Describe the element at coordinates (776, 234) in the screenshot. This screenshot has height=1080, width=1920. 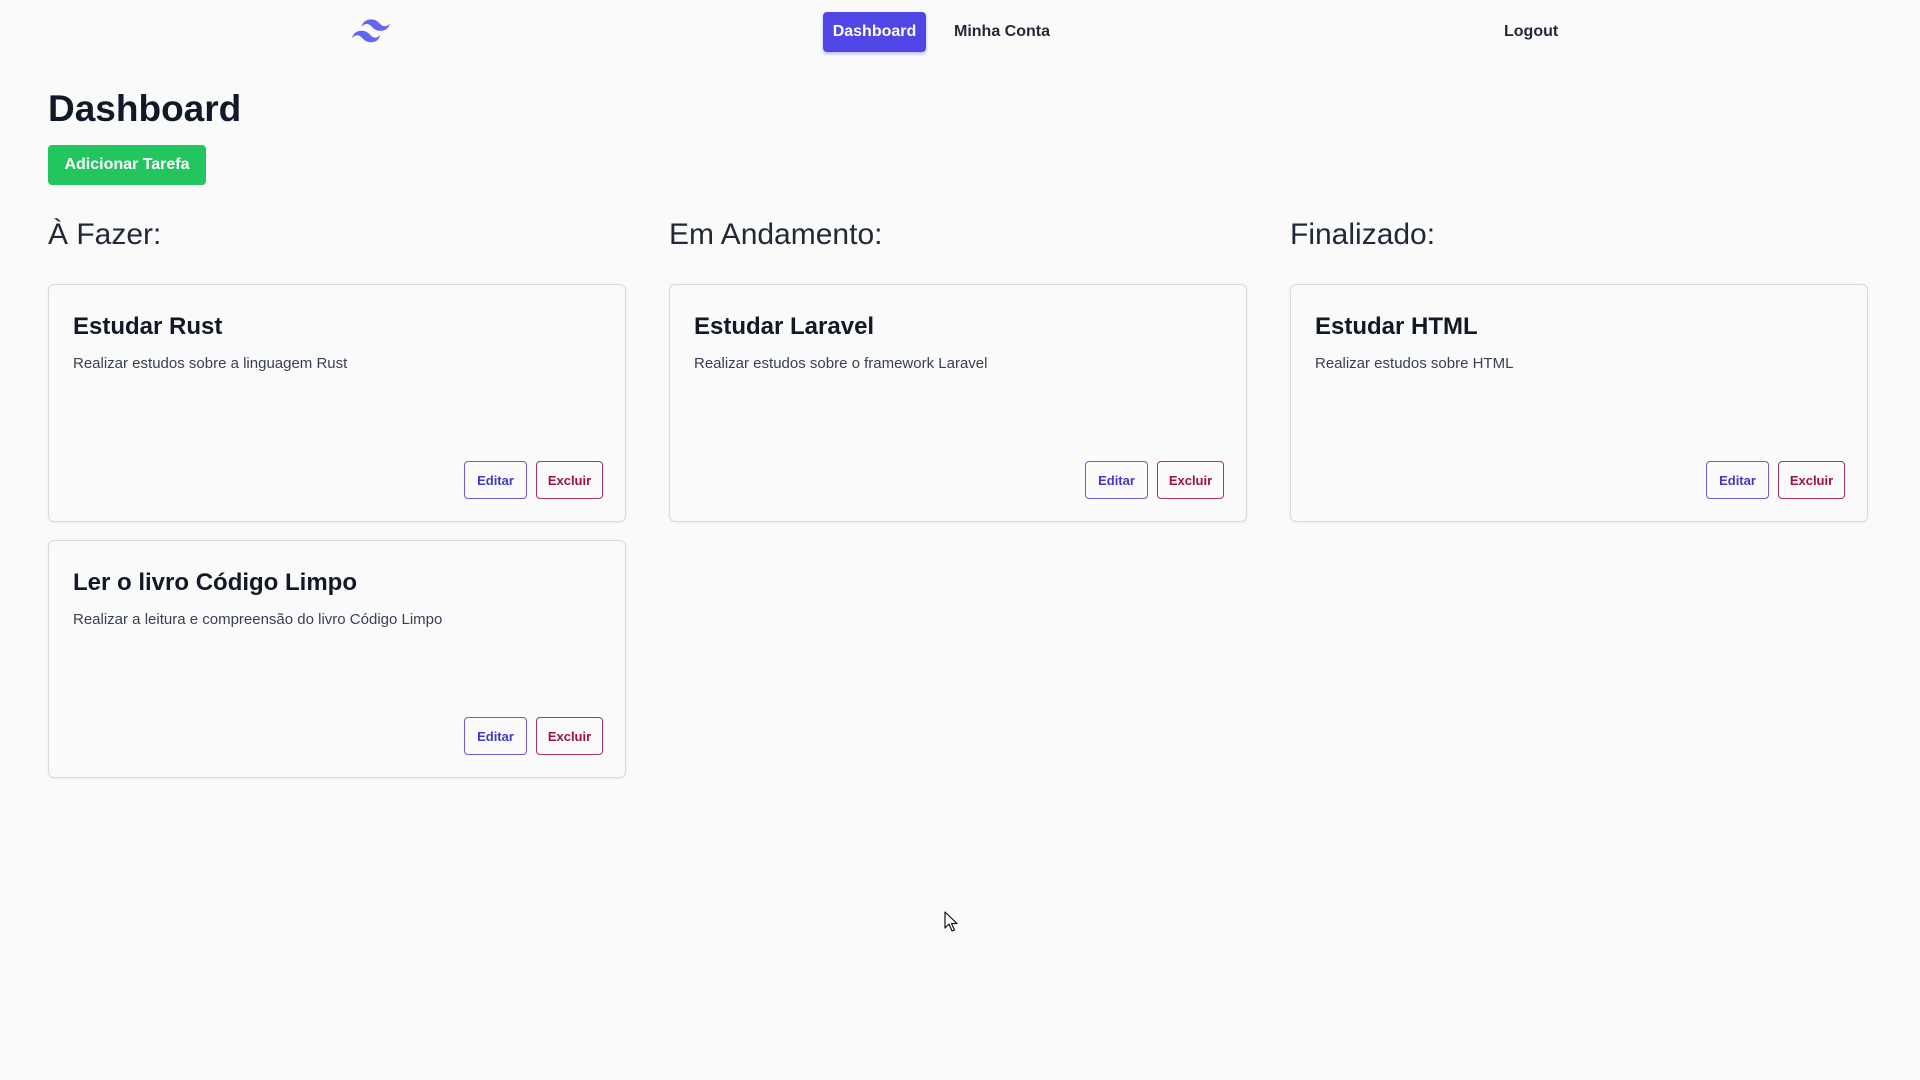
I see `column-title-in-progress: Em Andamento:` at that location.